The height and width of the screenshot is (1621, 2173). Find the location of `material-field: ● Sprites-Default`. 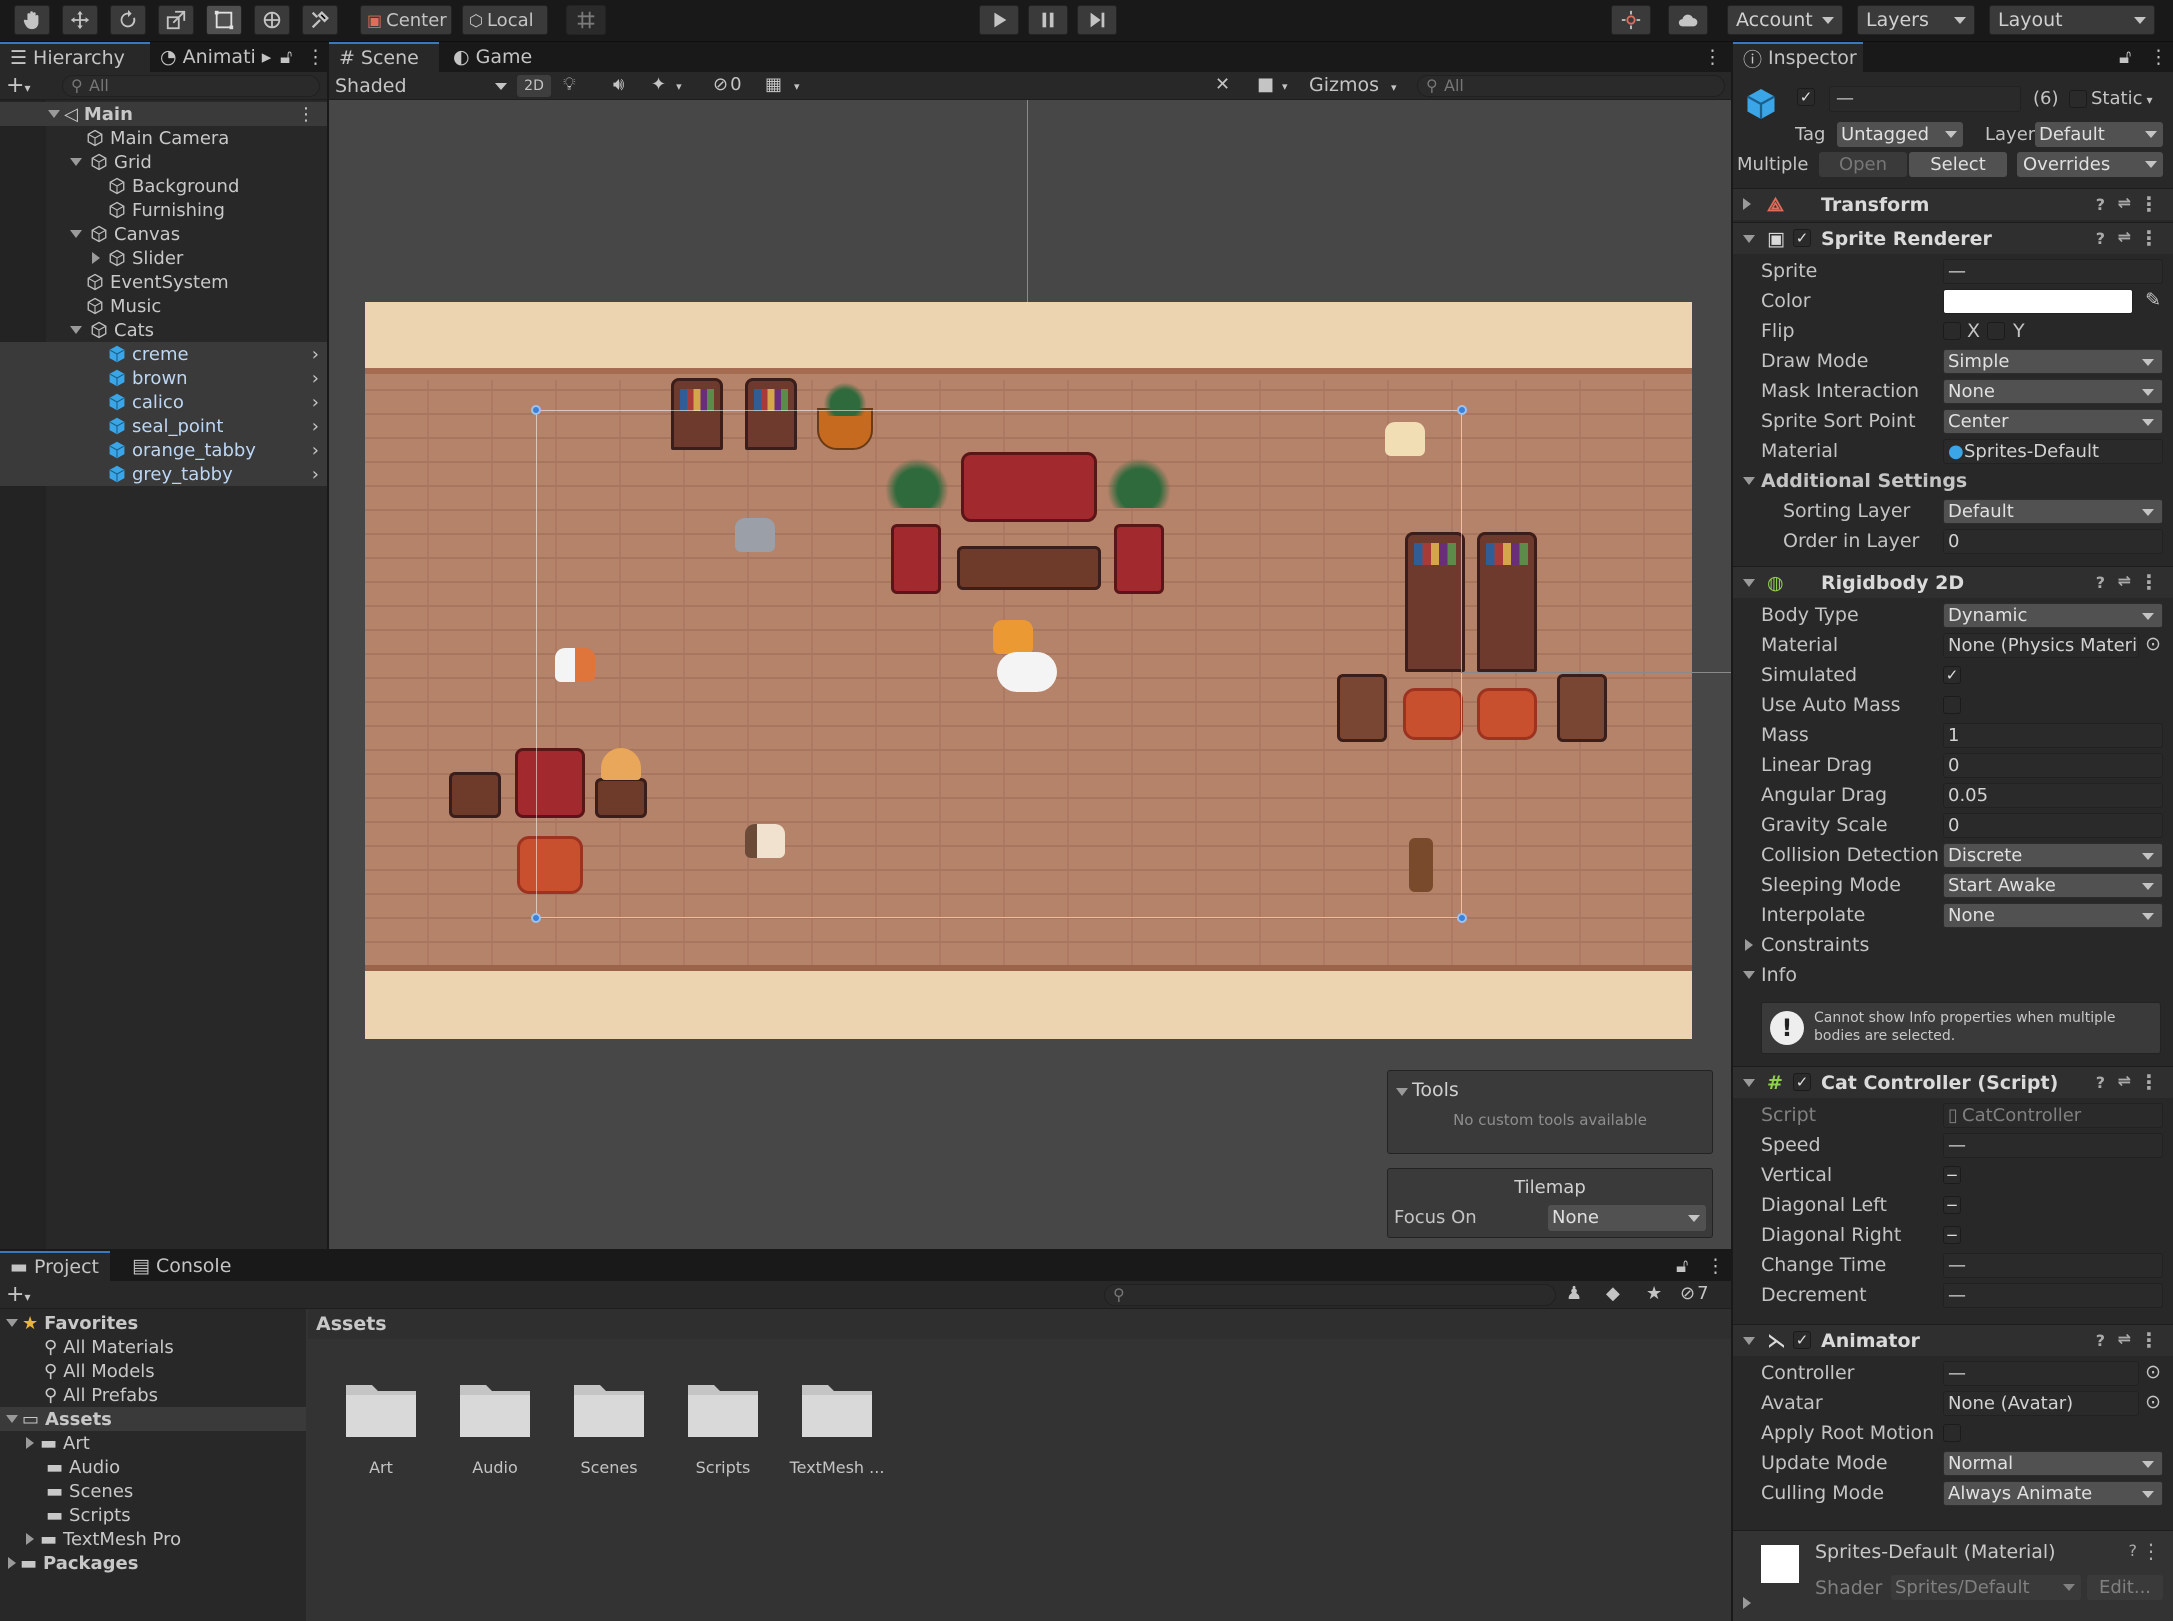

material-field: ● Sprites-Default is located at coordinates (2053, 451).